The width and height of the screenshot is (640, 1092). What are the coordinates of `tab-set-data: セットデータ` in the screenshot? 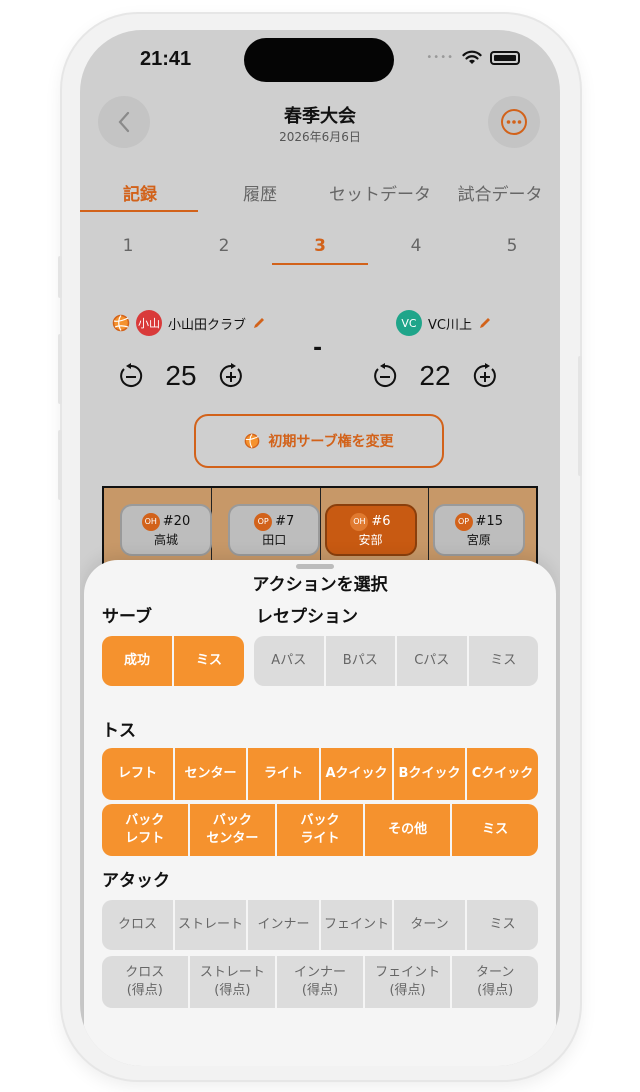 It's located at (380, 197).